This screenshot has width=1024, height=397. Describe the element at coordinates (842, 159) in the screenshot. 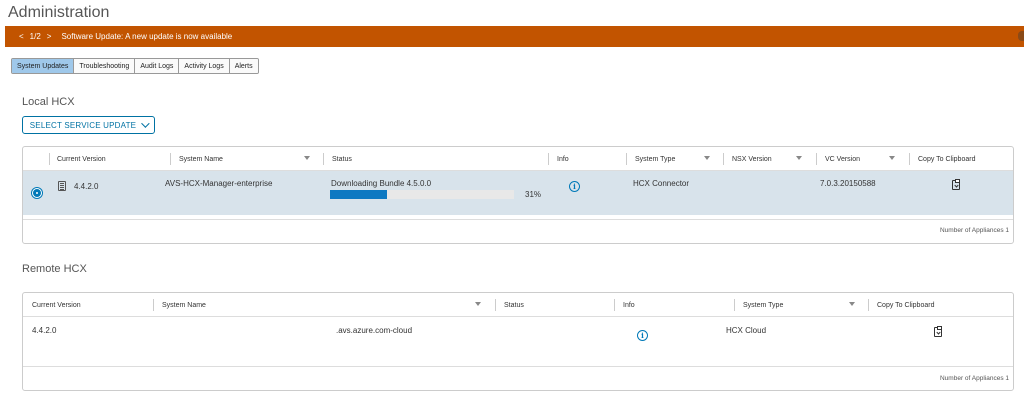

I see `col-vc-version: VC Version` at that location.